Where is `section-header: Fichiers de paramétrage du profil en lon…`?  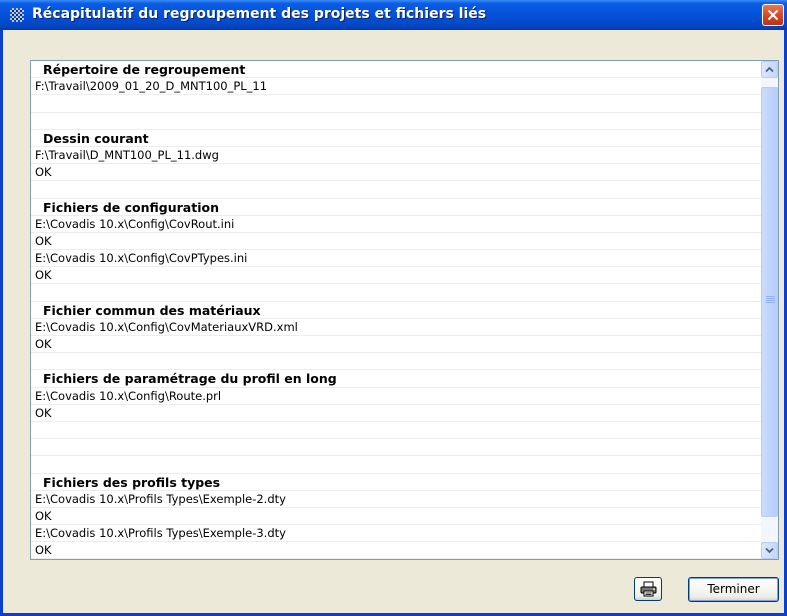 section-header: Fichiers de paramétrage du profil en lon… is located at coordinates (396, 379).